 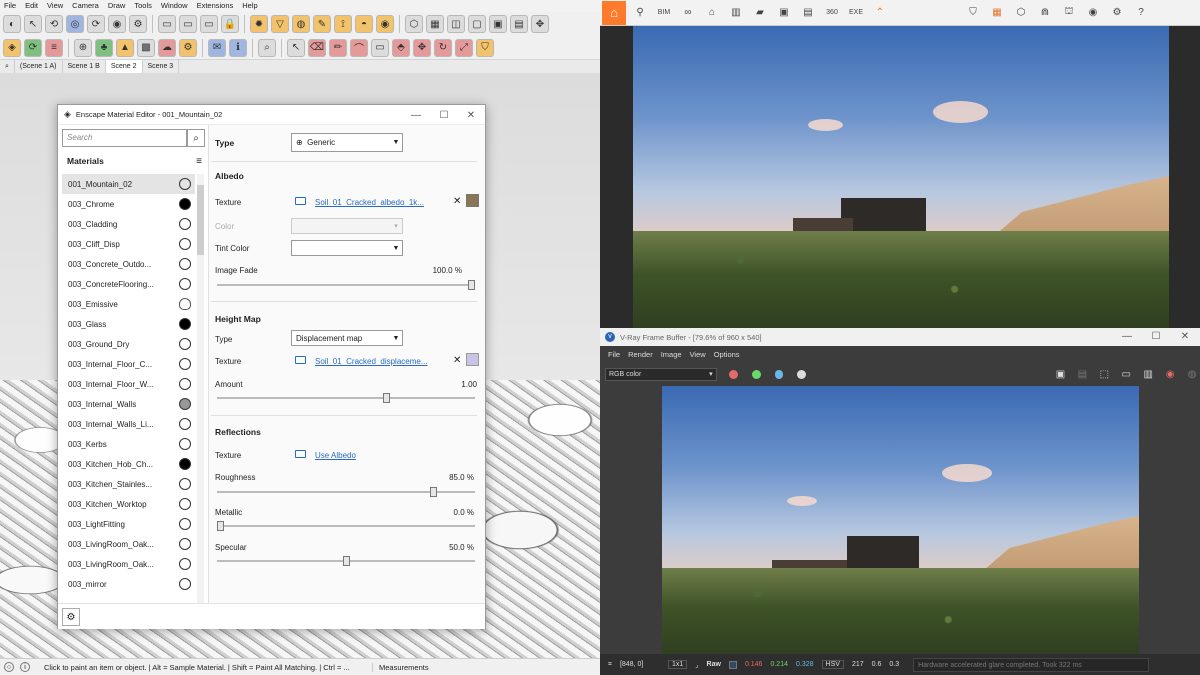 What do you see at coordinates (338, 47) in the screenshot?
I see `pencil-icon: ✏` at bounding box center [338, 47].